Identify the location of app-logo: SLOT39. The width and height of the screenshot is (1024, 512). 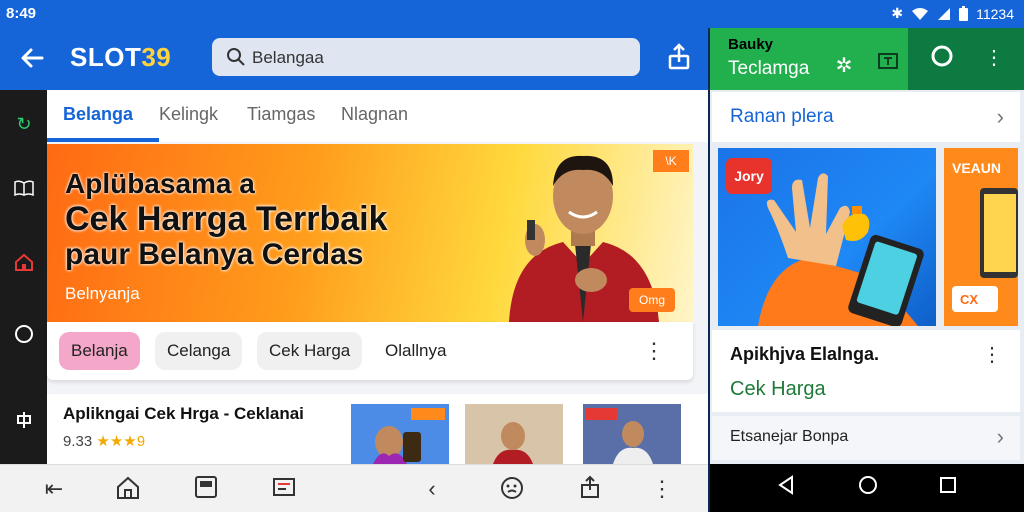
(120, 57).